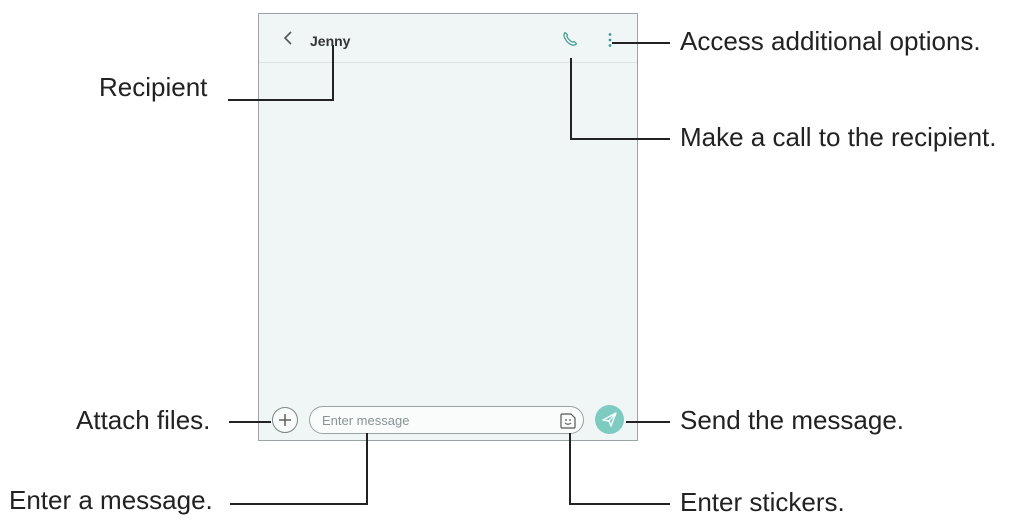  What do you see at coordinates (571, 99) in the screenshot?
I see `call-leader-v` at bounding box center [571, 99].